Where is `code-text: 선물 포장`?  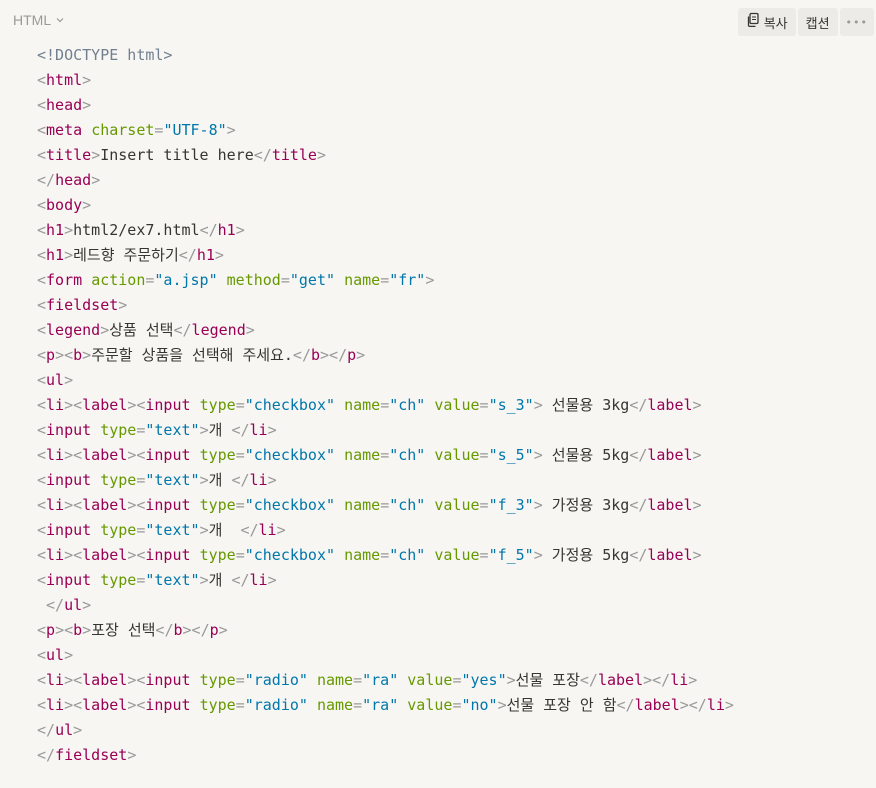
code-text: 선물 포장 is located at coordinates (547, 680).